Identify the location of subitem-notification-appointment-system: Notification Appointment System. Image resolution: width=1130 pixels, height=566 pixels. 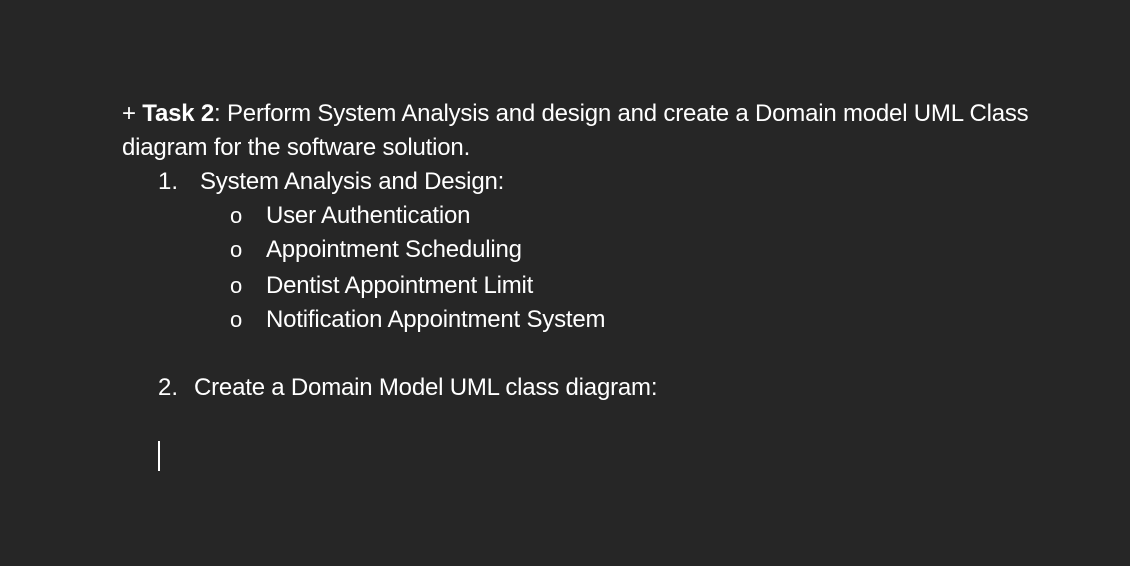
(436, 319).